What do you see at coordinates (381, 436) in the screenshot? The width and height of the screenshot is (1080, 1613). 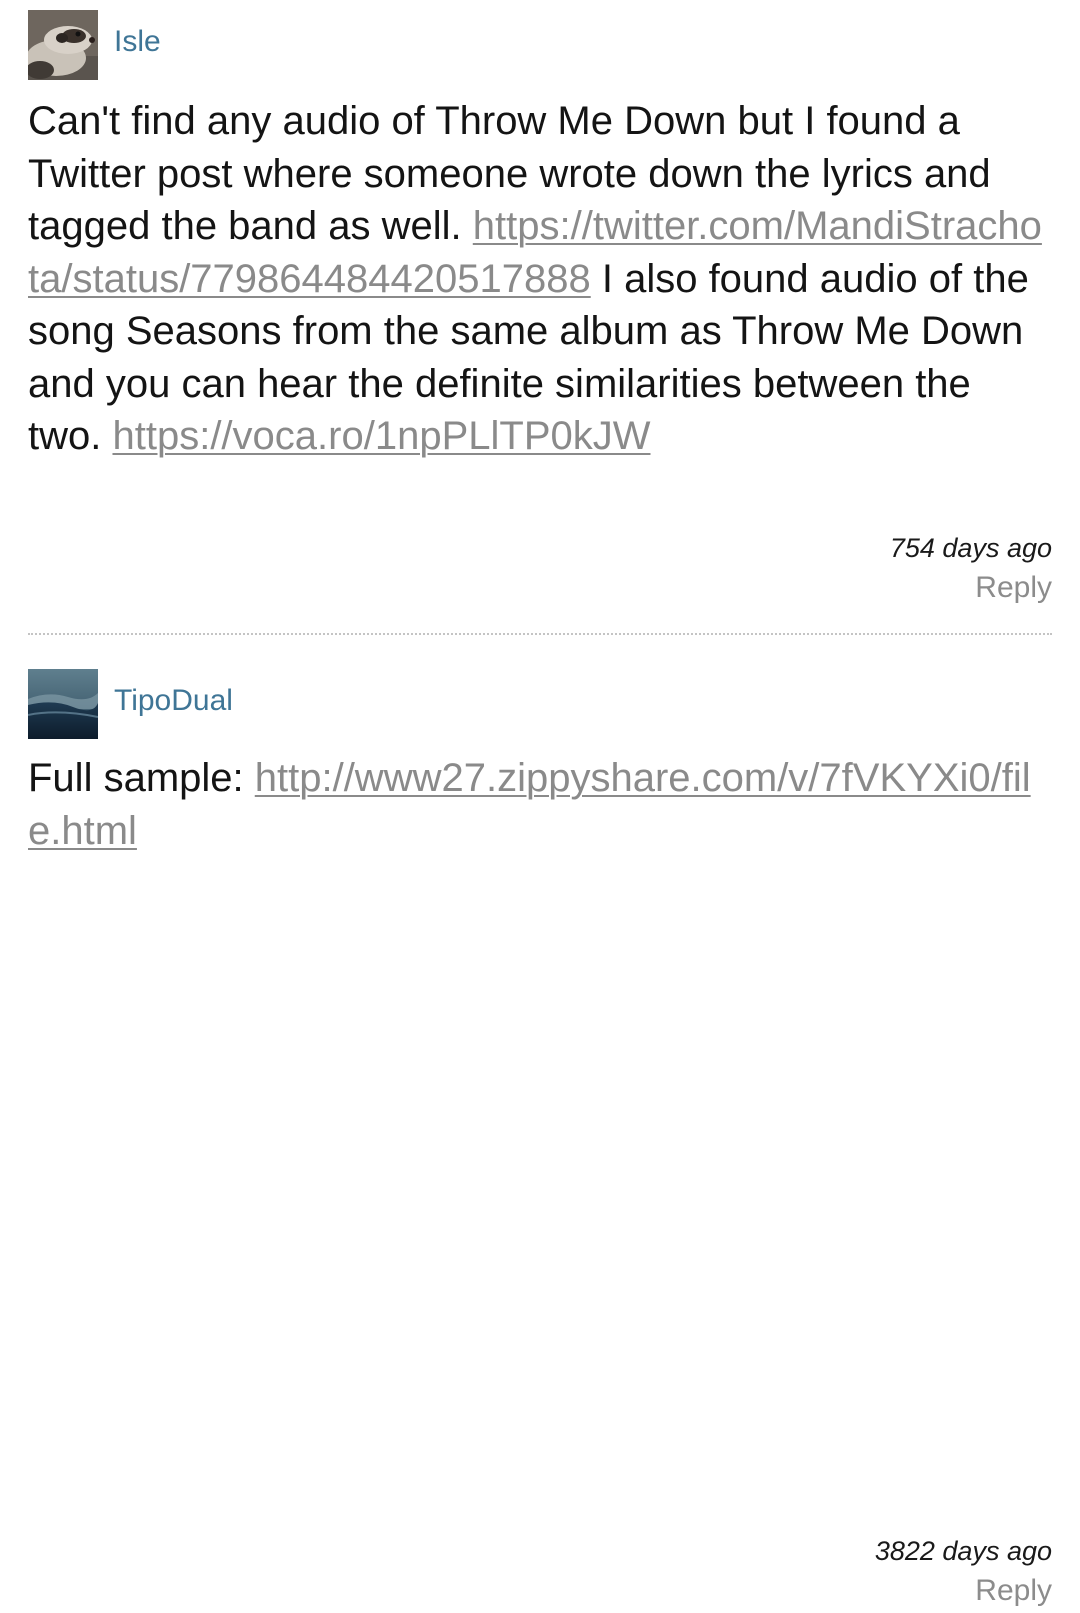 I see `vocaroo-link: https://voca.ro/1npPLlTP0kJW` at bounding box center [381, 436].